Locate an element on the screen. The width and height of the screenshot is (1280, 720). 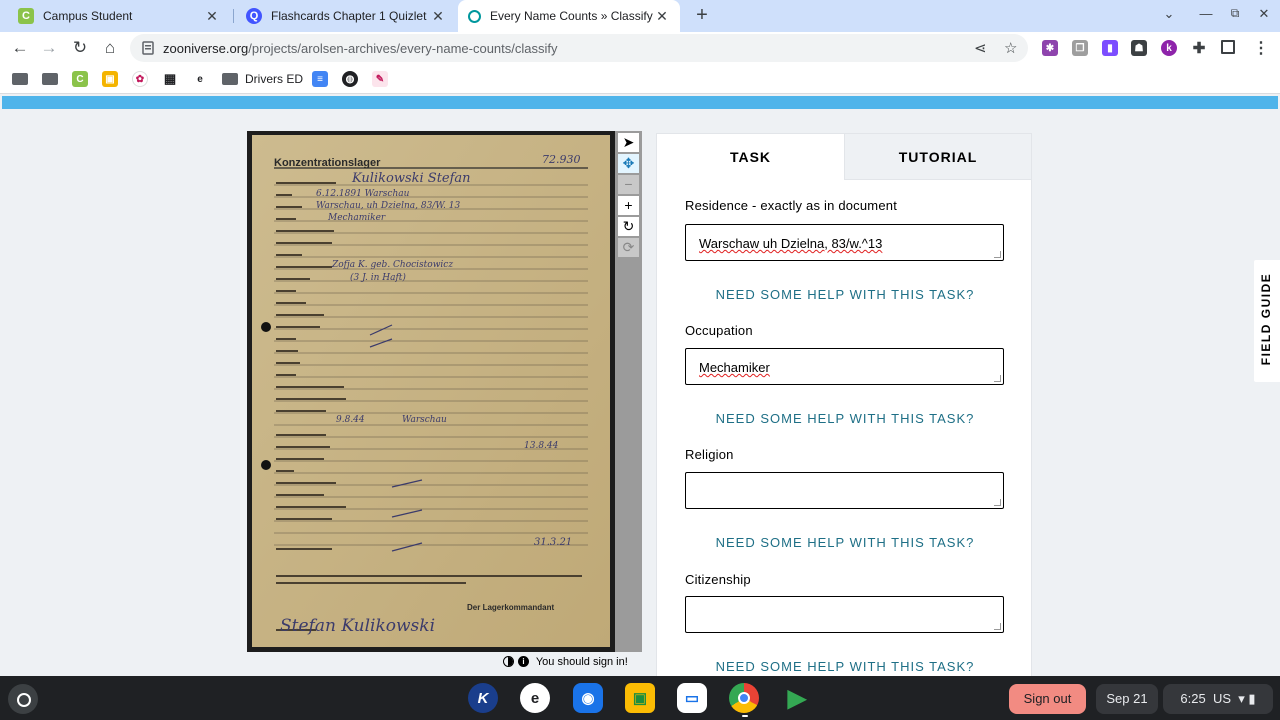
religion-label: Religion is located at coordinates (709, 454).